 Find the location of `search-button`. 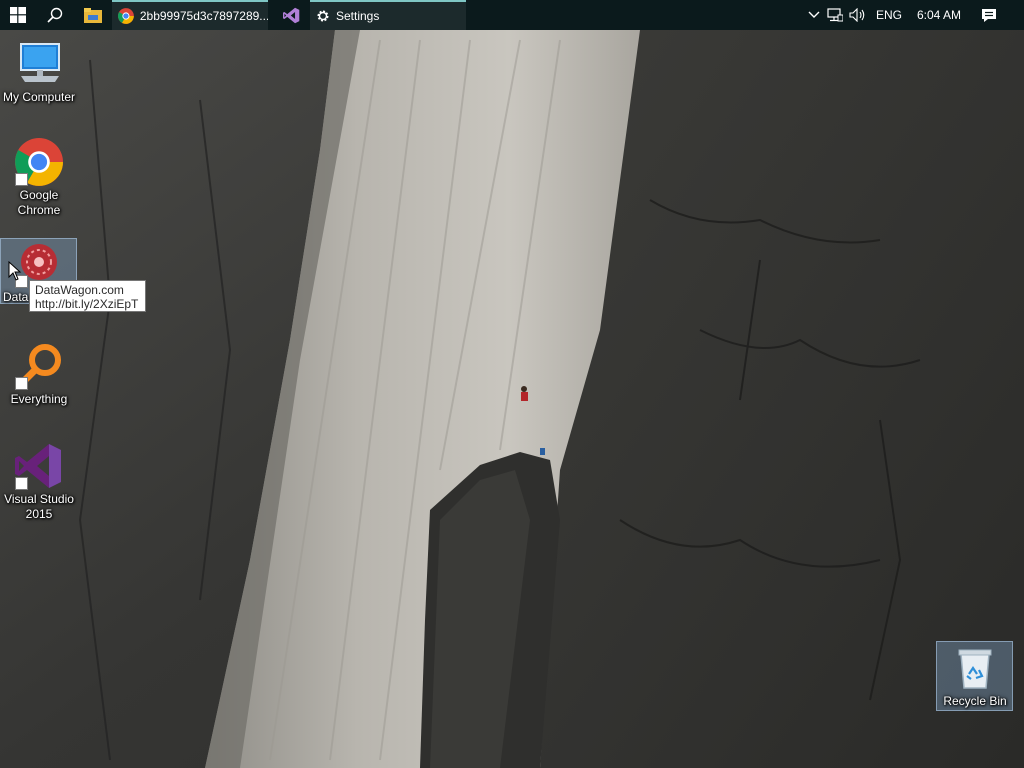

search-button is located at coordinates (55, 15).